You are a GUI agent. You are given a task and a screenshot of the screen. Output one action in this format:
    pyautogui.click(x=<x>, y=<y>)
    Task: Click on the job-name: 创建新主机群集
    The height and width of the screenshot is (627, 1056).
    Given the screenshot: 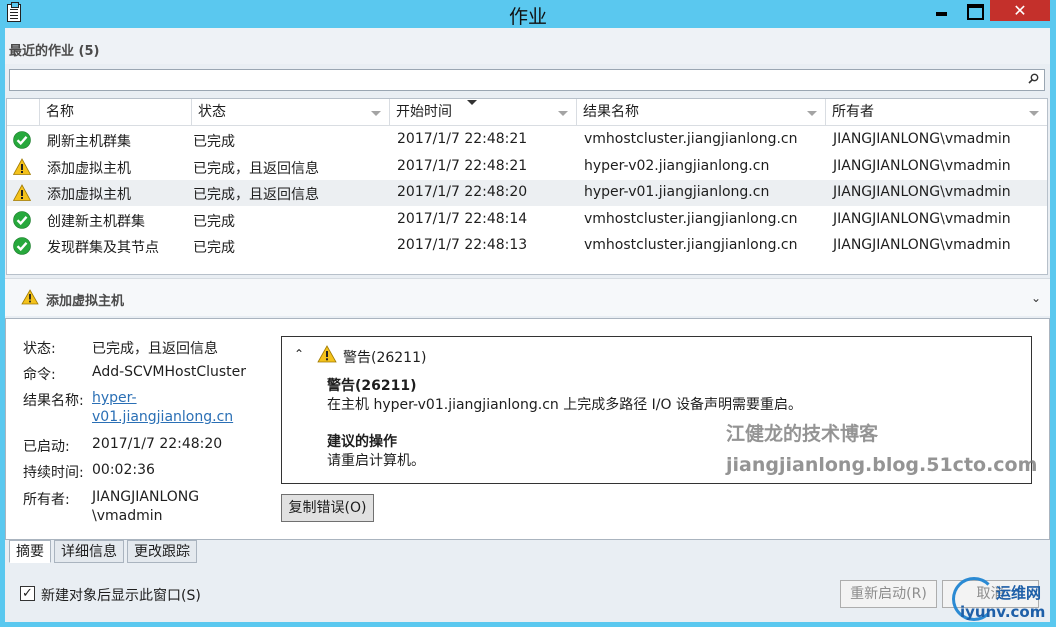 What is the action you would take?
    pyautogui.click(x=96, y=221)
    